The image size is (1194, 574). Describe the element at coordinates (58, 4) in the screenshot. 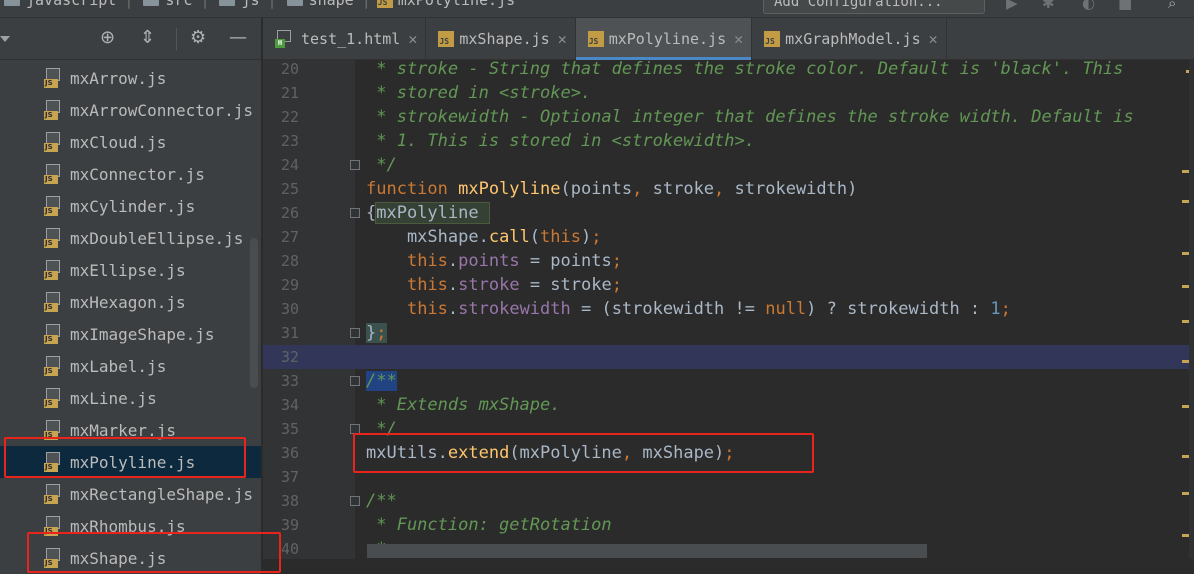

I see `breadcrumb-item-javascript: javascript` at that location.